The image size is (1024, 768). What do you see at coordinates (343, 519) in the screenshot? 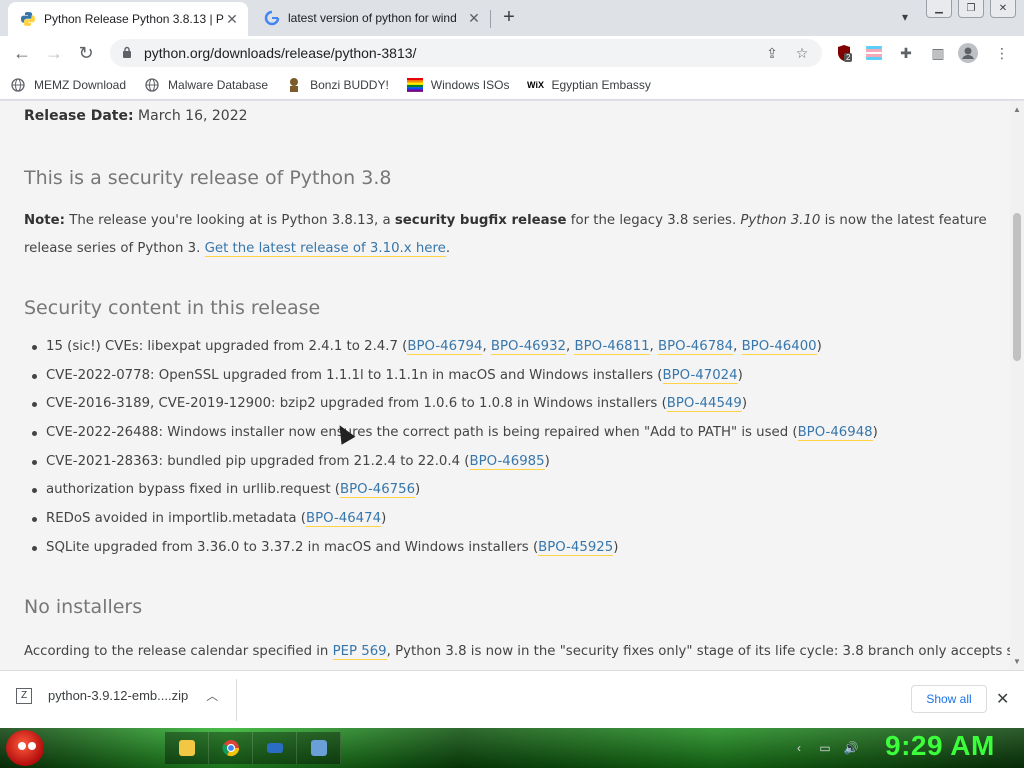
I see `bpo-link: BPO-46474` at bounding box center [343, 519].